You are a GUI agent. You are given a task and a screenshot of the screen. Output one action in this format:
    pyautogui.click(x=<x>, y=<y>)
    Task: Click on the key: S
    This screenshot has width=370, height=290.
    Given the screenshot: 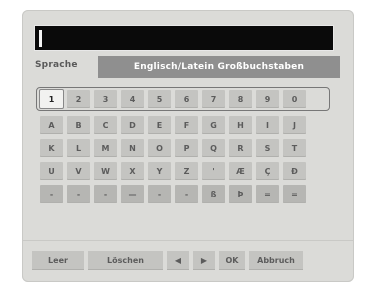 What is the action you would take?
    pyautogui.click(x=267, y=148)
    